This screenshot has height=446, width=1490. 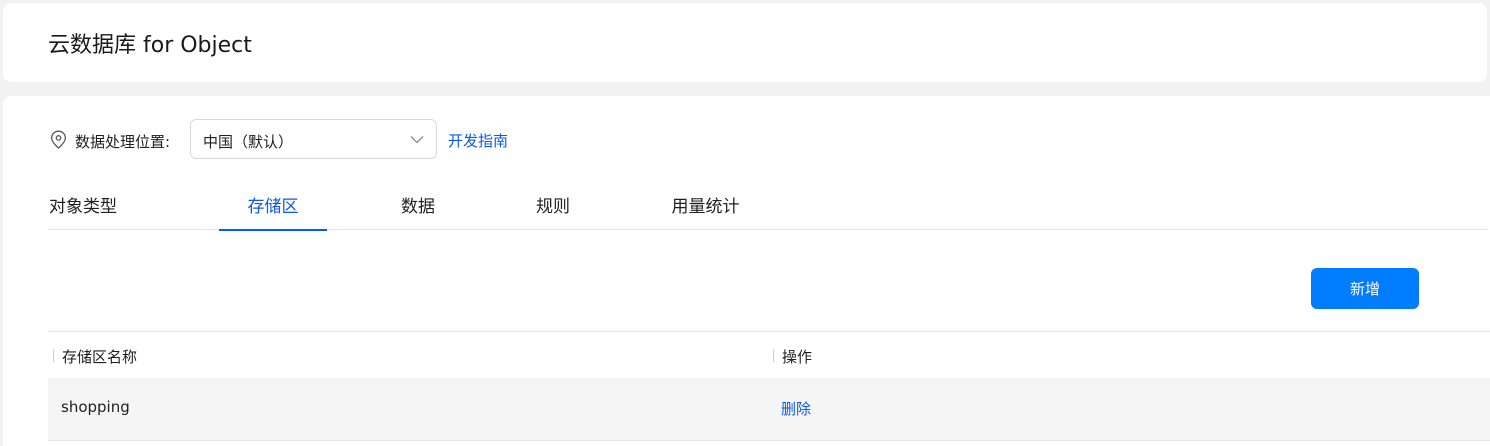 I want to click on location-label: 数据处理位置:, so click(x=123, y=142).